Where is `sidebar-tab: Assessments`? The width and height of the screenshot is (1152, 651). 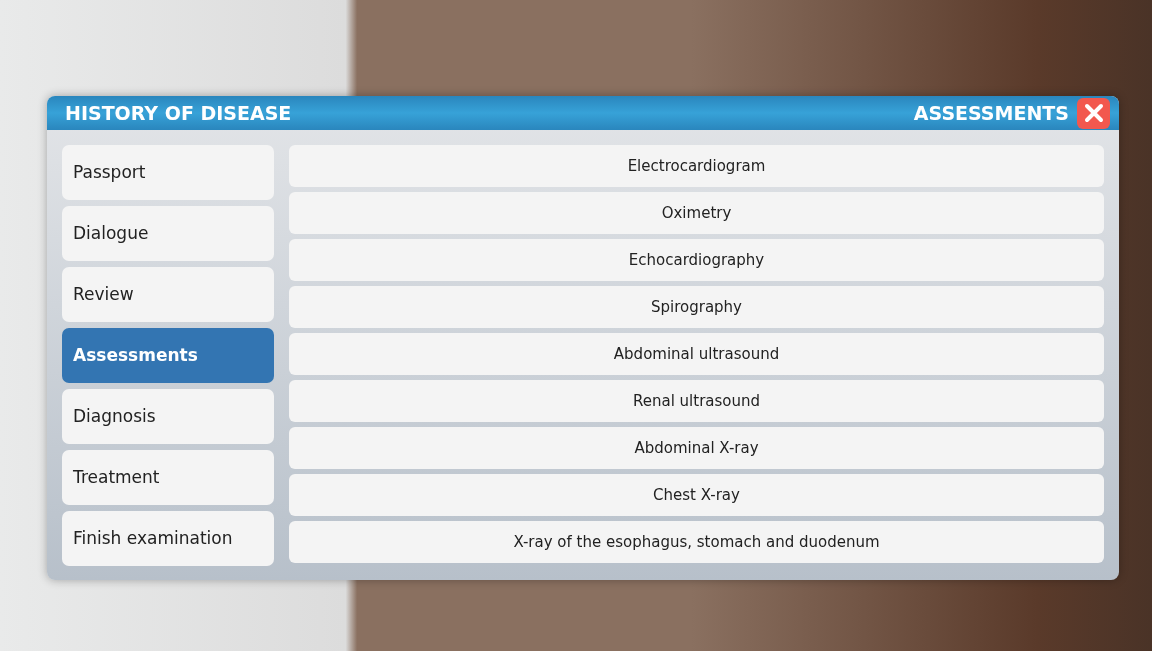 sidebar-tab: Assessments is located at coordinates (168, 355).